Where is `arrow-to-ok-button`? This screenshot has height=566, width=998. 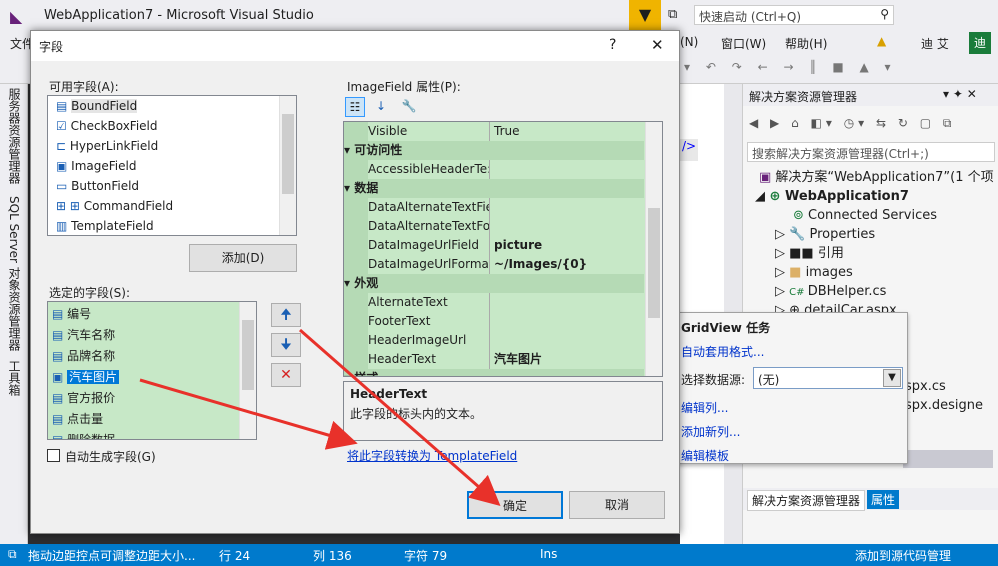 arrow-to-ok-button is located at coordinates (400, 417).